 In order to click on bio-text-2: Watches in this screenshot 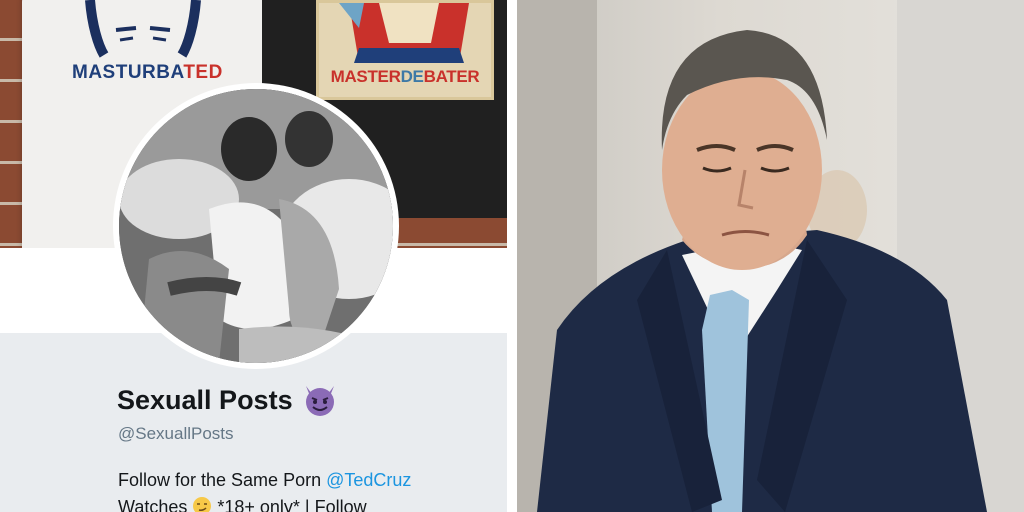, I will do `click(155, 504)`.